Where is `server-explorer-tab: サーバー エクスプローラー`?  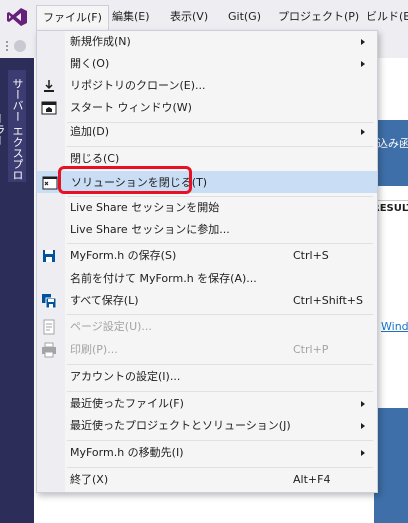
server-explorer-tab: サーバー エクスプローラー is located at coordinates (13, 126).